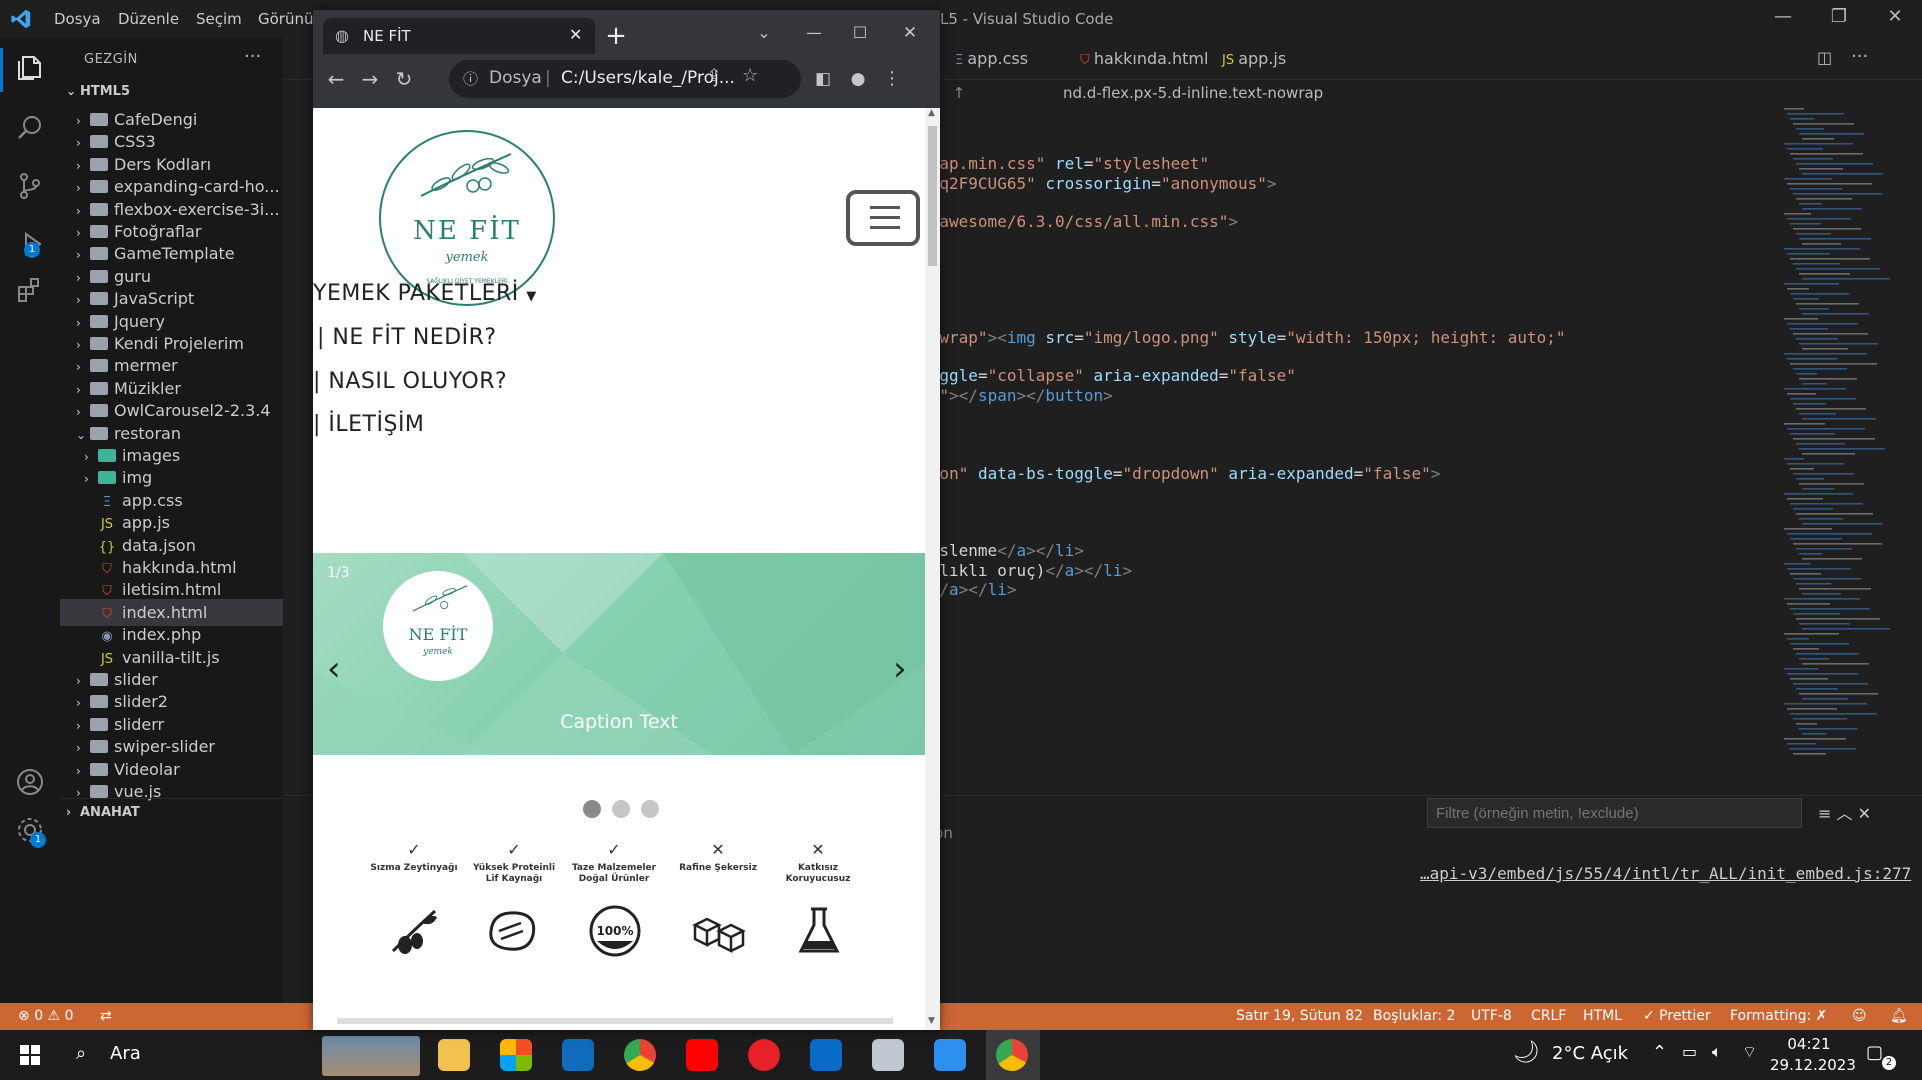 The image size is (1922, 1080). What do you see at coordinates (171, 811) in the screenshot?
I see `outline-section: › ANAHAT` at bounding box center [171, 811].